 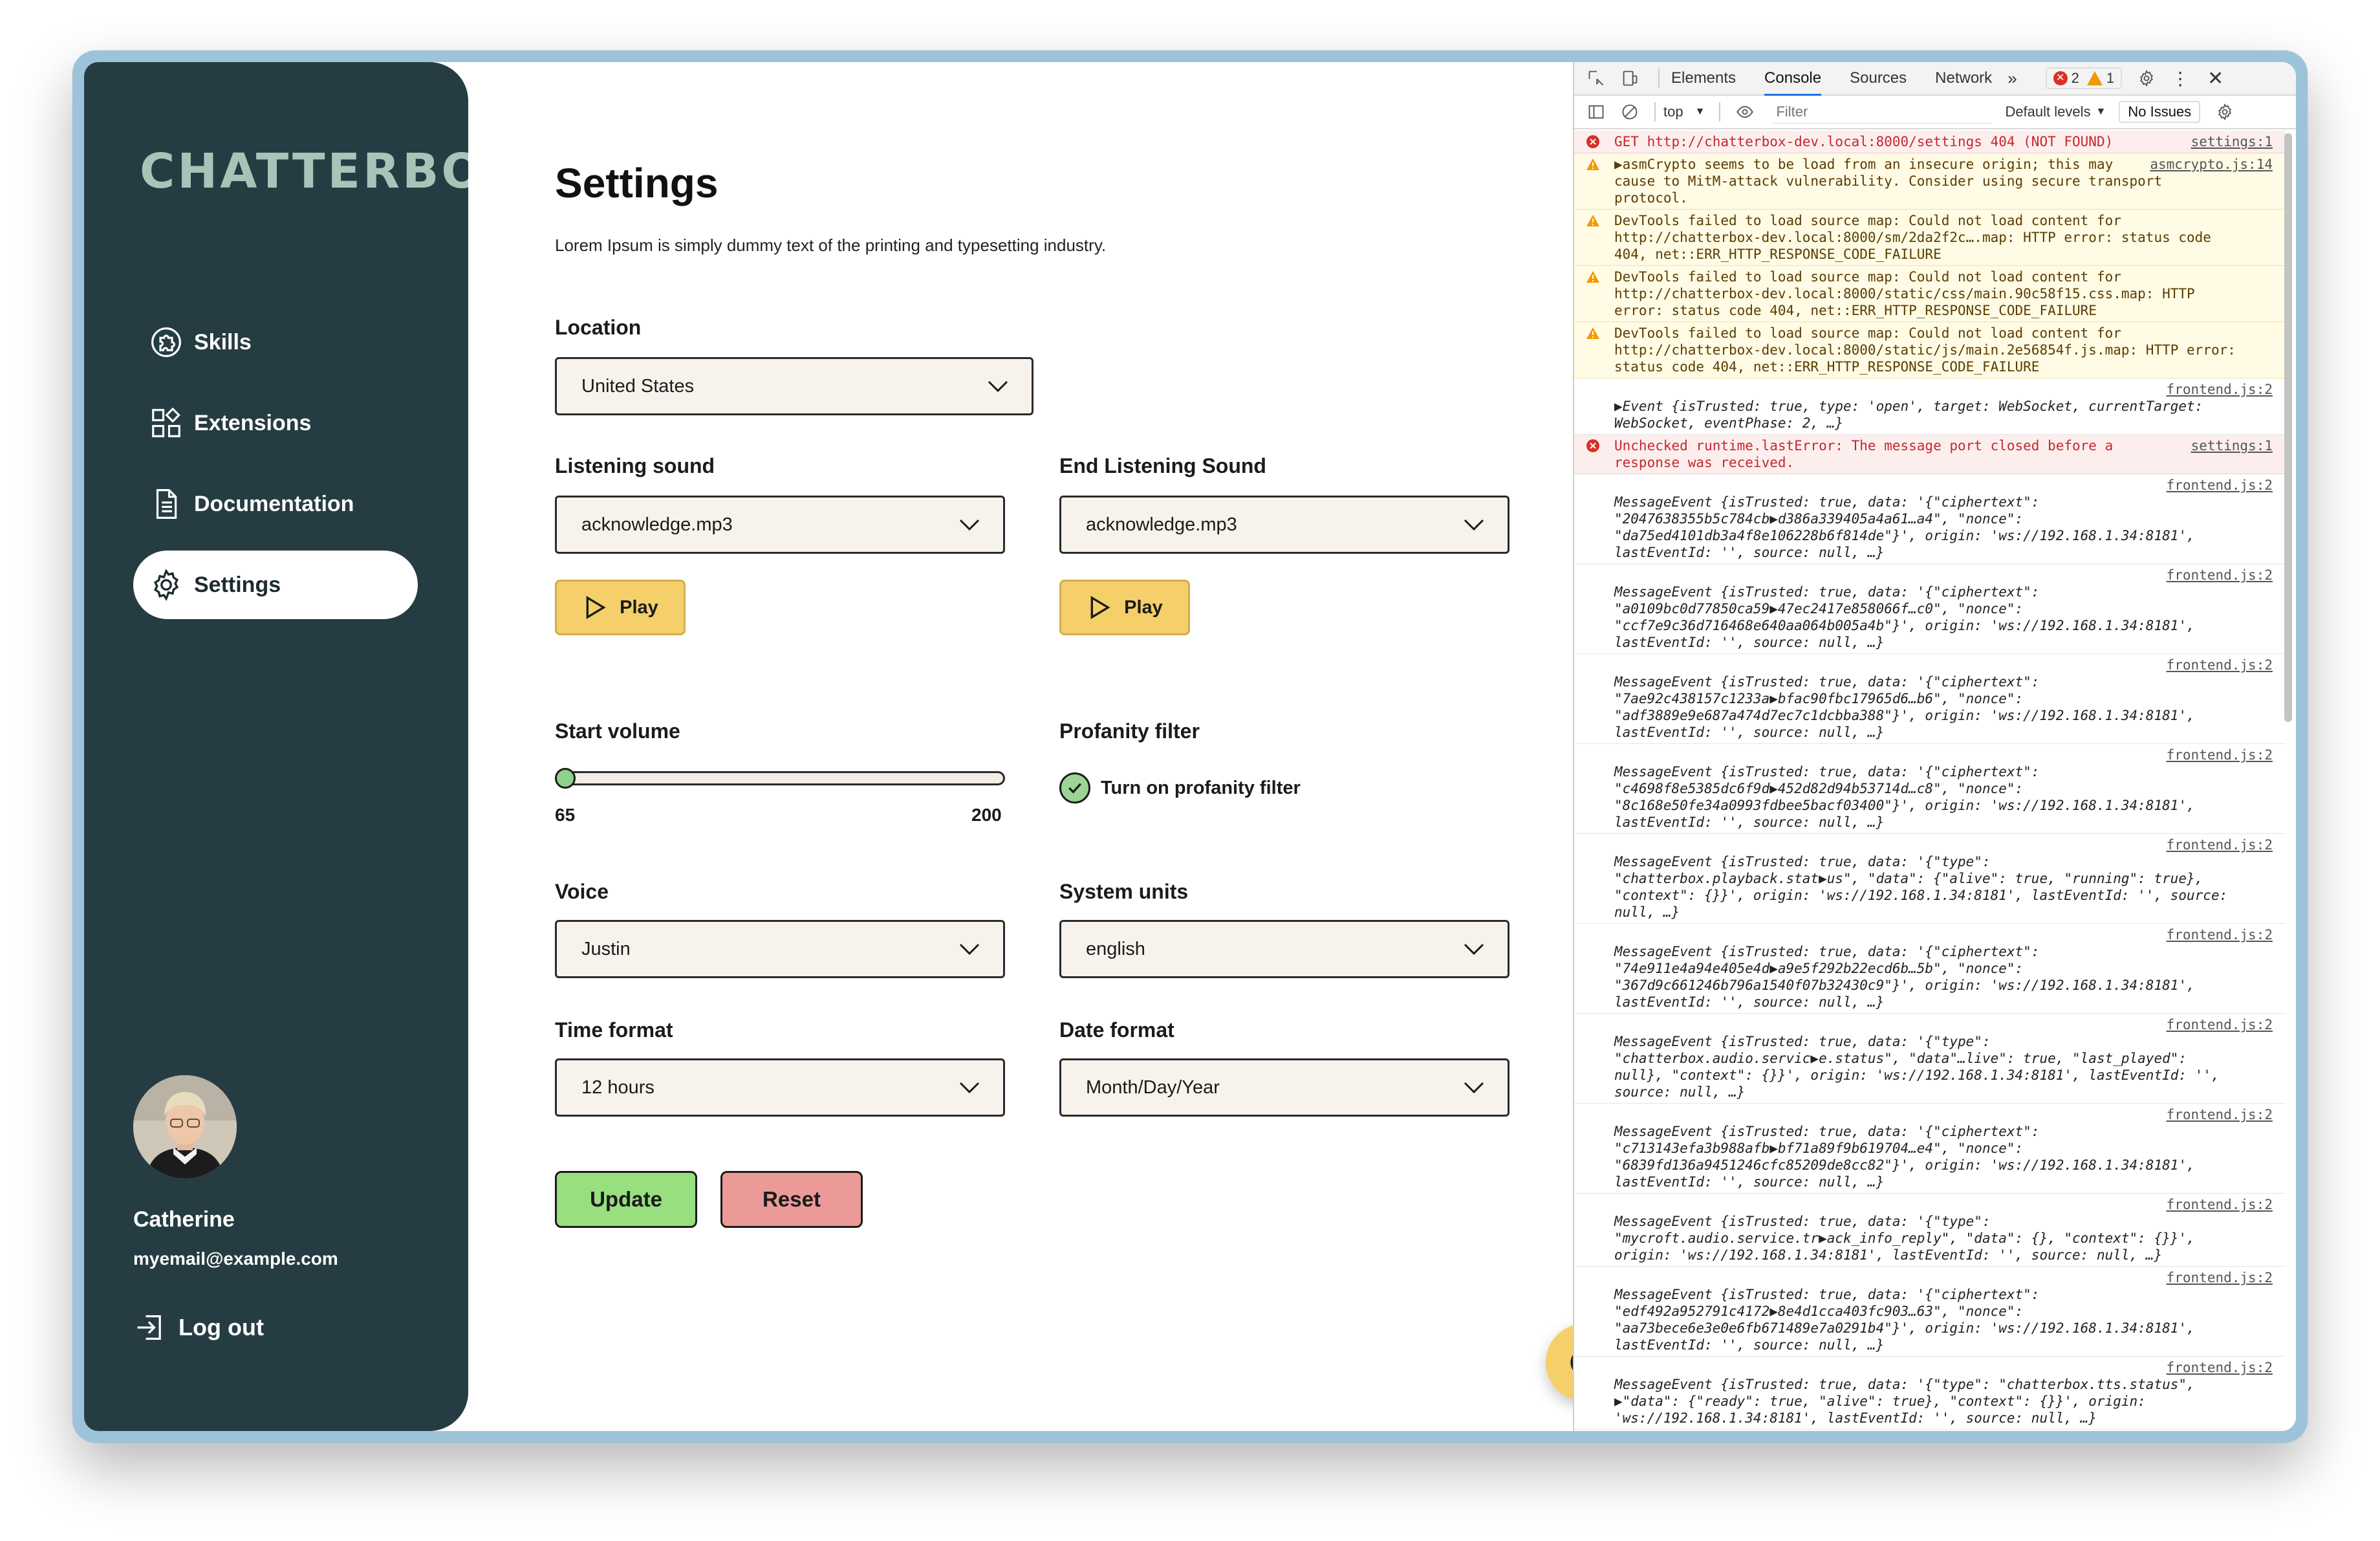 I want to click on extensions-icon, so click(x=166, y=422).